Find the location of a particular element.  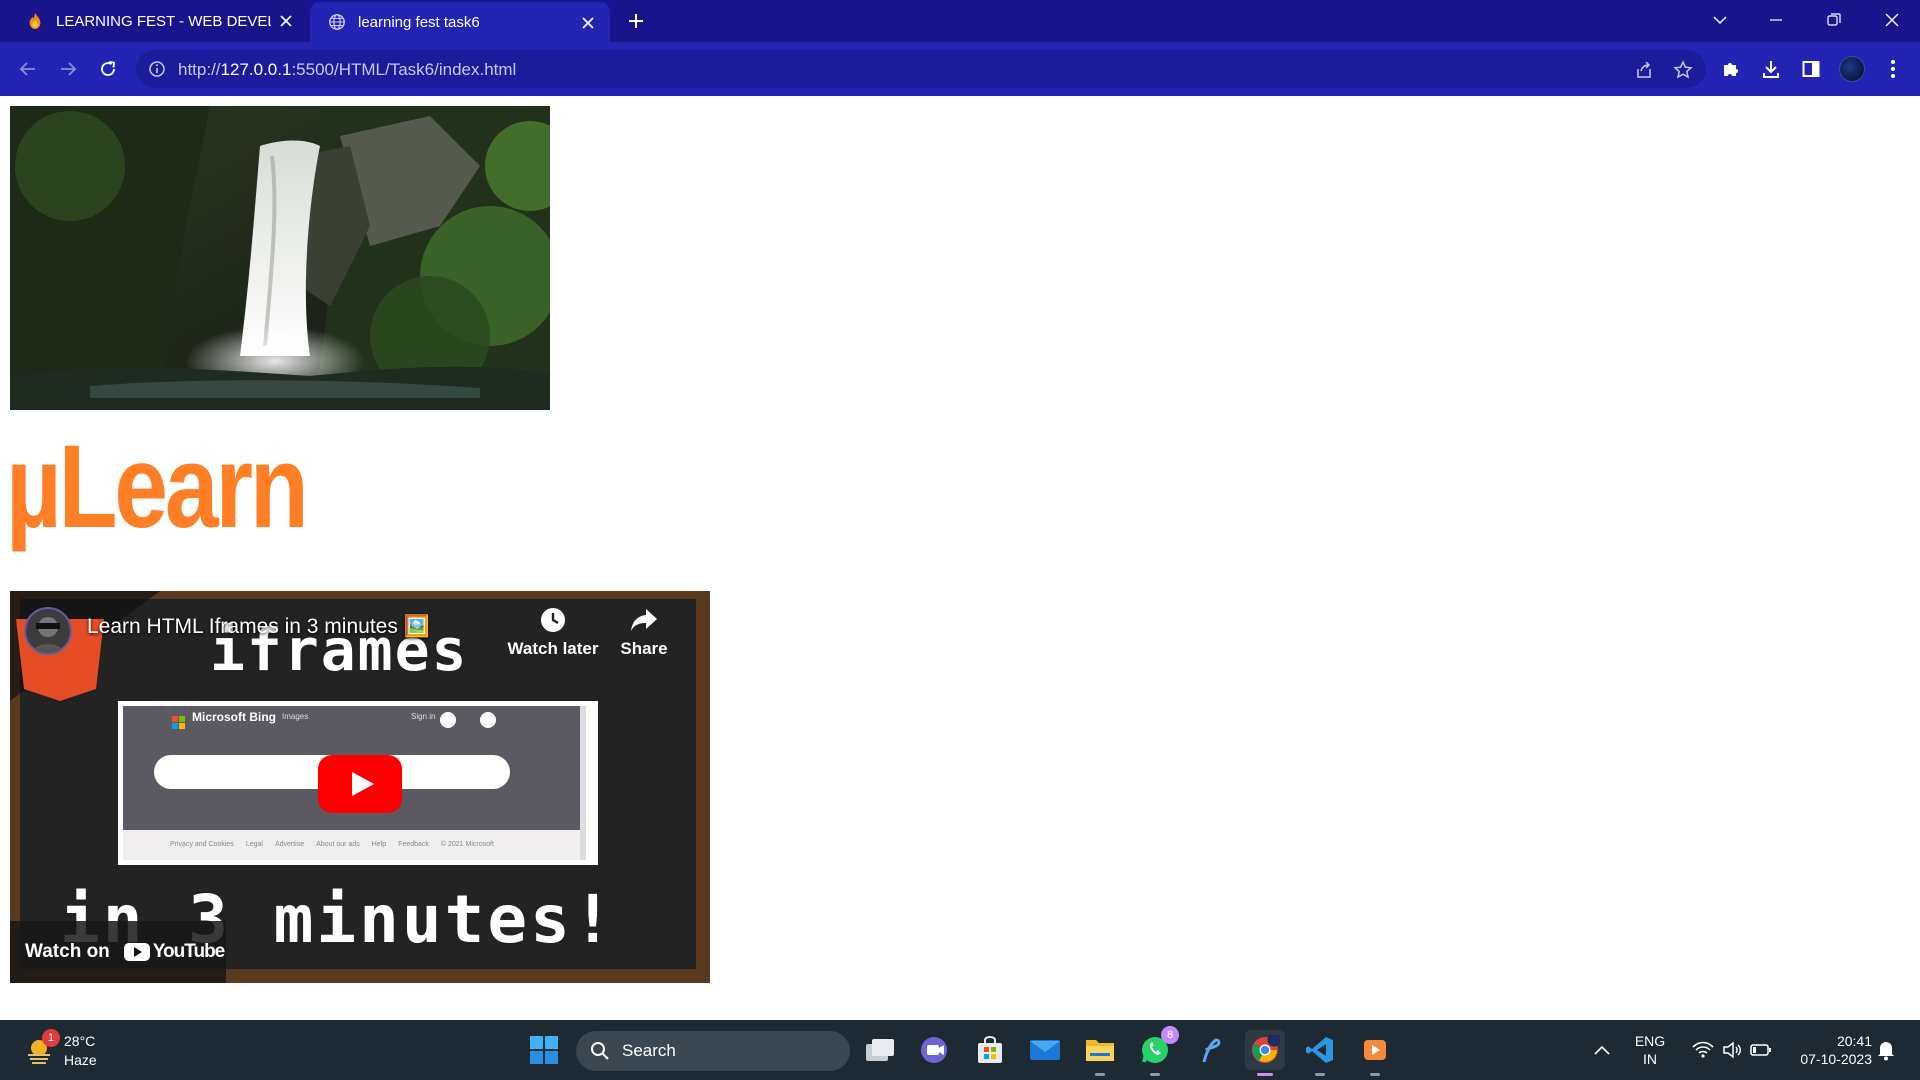

search-icon is located at coordinates (600, 1051).